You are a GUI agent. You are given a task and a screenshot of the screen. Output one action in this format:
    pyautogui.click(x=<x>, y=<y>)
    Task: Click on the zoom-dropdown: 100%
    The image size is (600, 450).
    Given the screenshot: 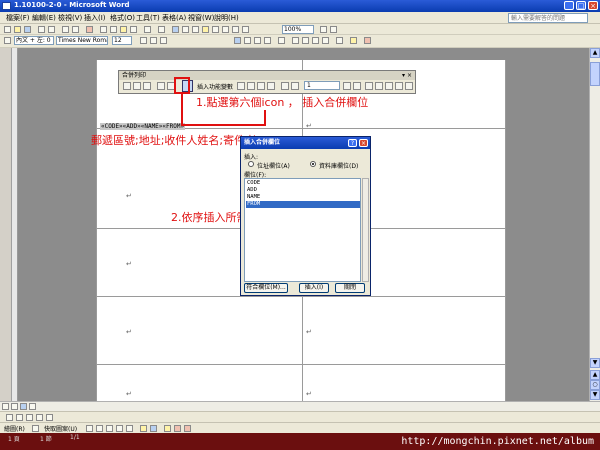 What is the action you would take?
    pyautogui.click(x=298, y=29)
    